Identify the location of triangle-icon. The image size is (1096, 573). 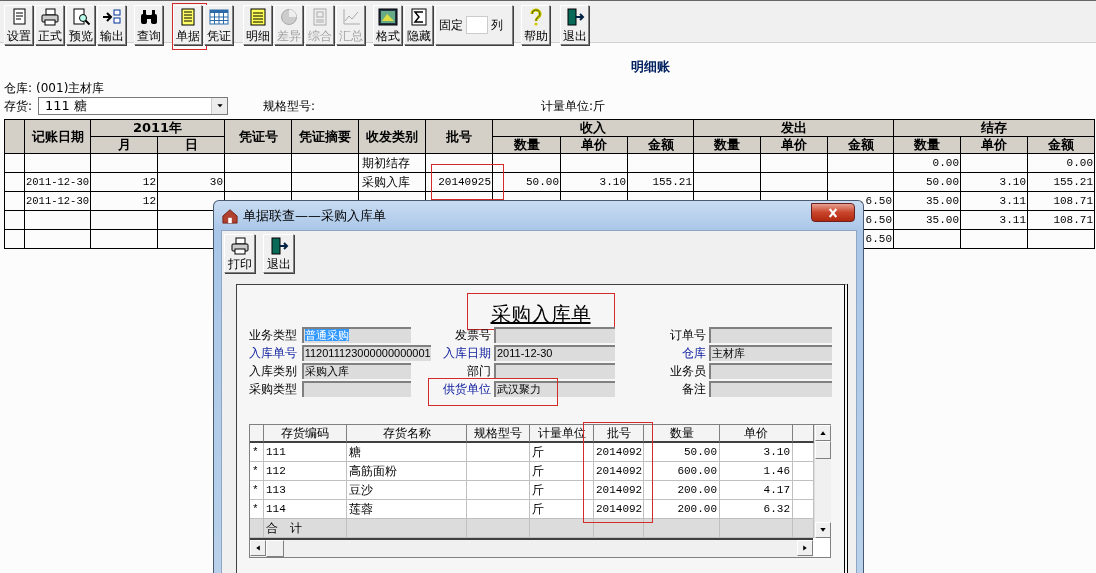
(823, 433).